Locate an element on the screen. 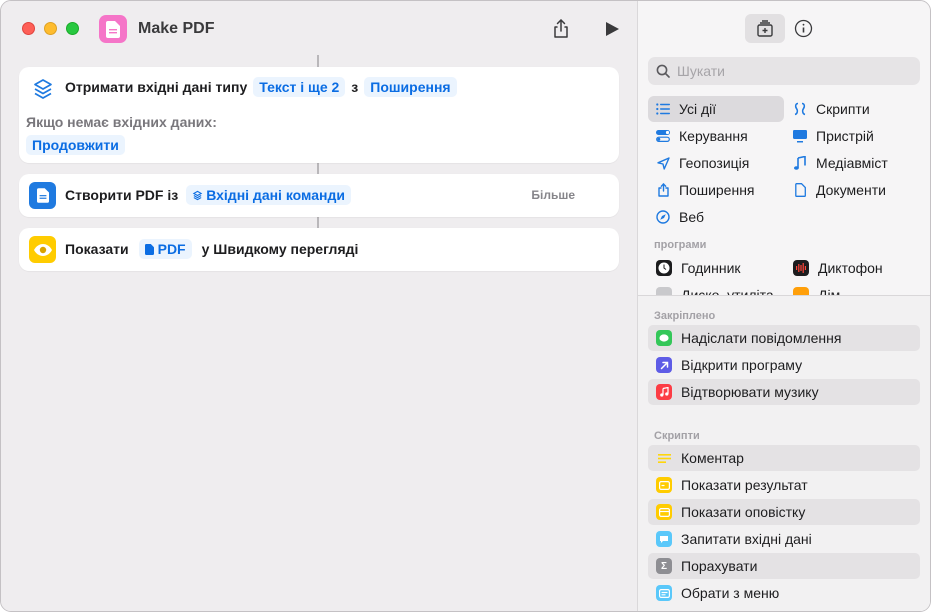 The width and height of the screenshot is (931, 612). input-types-token: Текст і ще 2 is located at coordinates (299, 87).